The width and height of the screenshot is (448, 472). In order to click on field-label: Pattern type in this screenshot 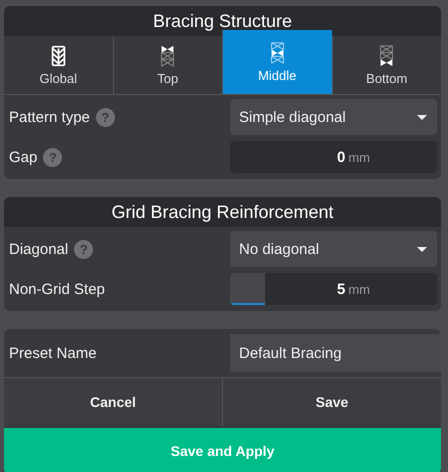, I will do `click(49, 117)`.